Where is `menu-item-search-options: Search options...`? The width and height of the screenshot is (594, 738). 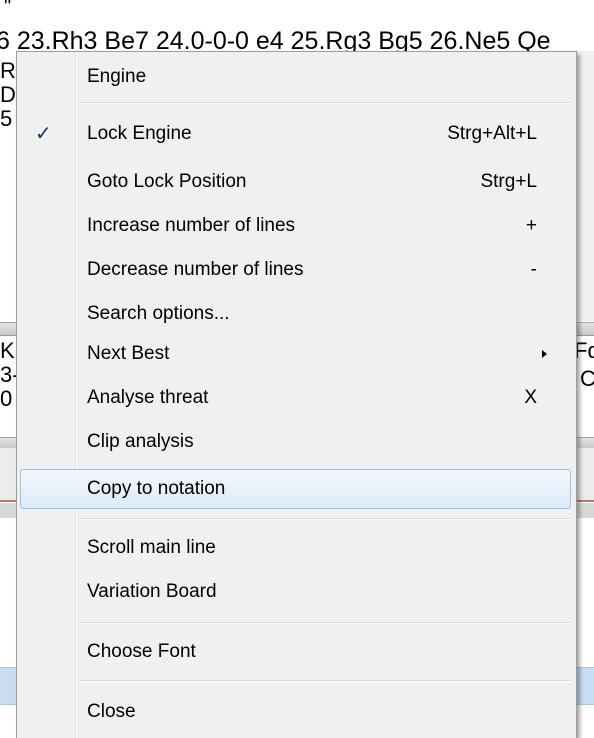
menu-item-search-options: Search options... is located at coordinates (295, 314).